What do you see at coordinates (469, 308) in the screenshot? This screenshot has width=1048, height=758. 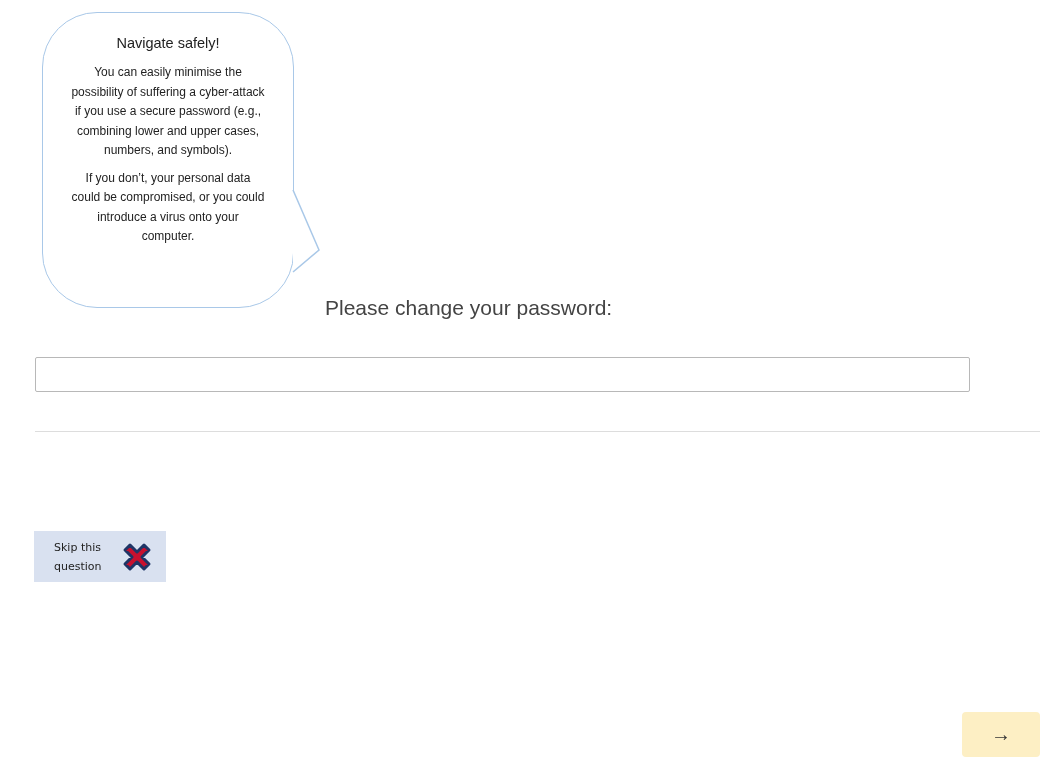 I see `question-prompt: Please change your password:` at bounding box center [469, 308].